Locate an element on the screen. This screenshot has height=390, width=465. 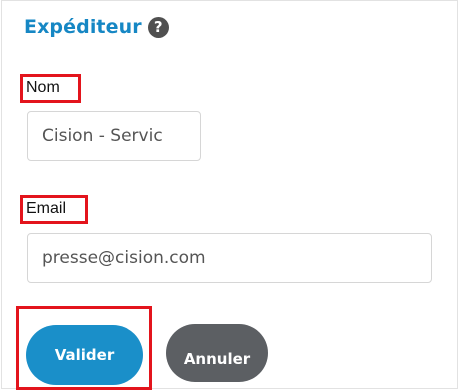
email-input-value: presse@cision.com is located at coordinates (124, 258).